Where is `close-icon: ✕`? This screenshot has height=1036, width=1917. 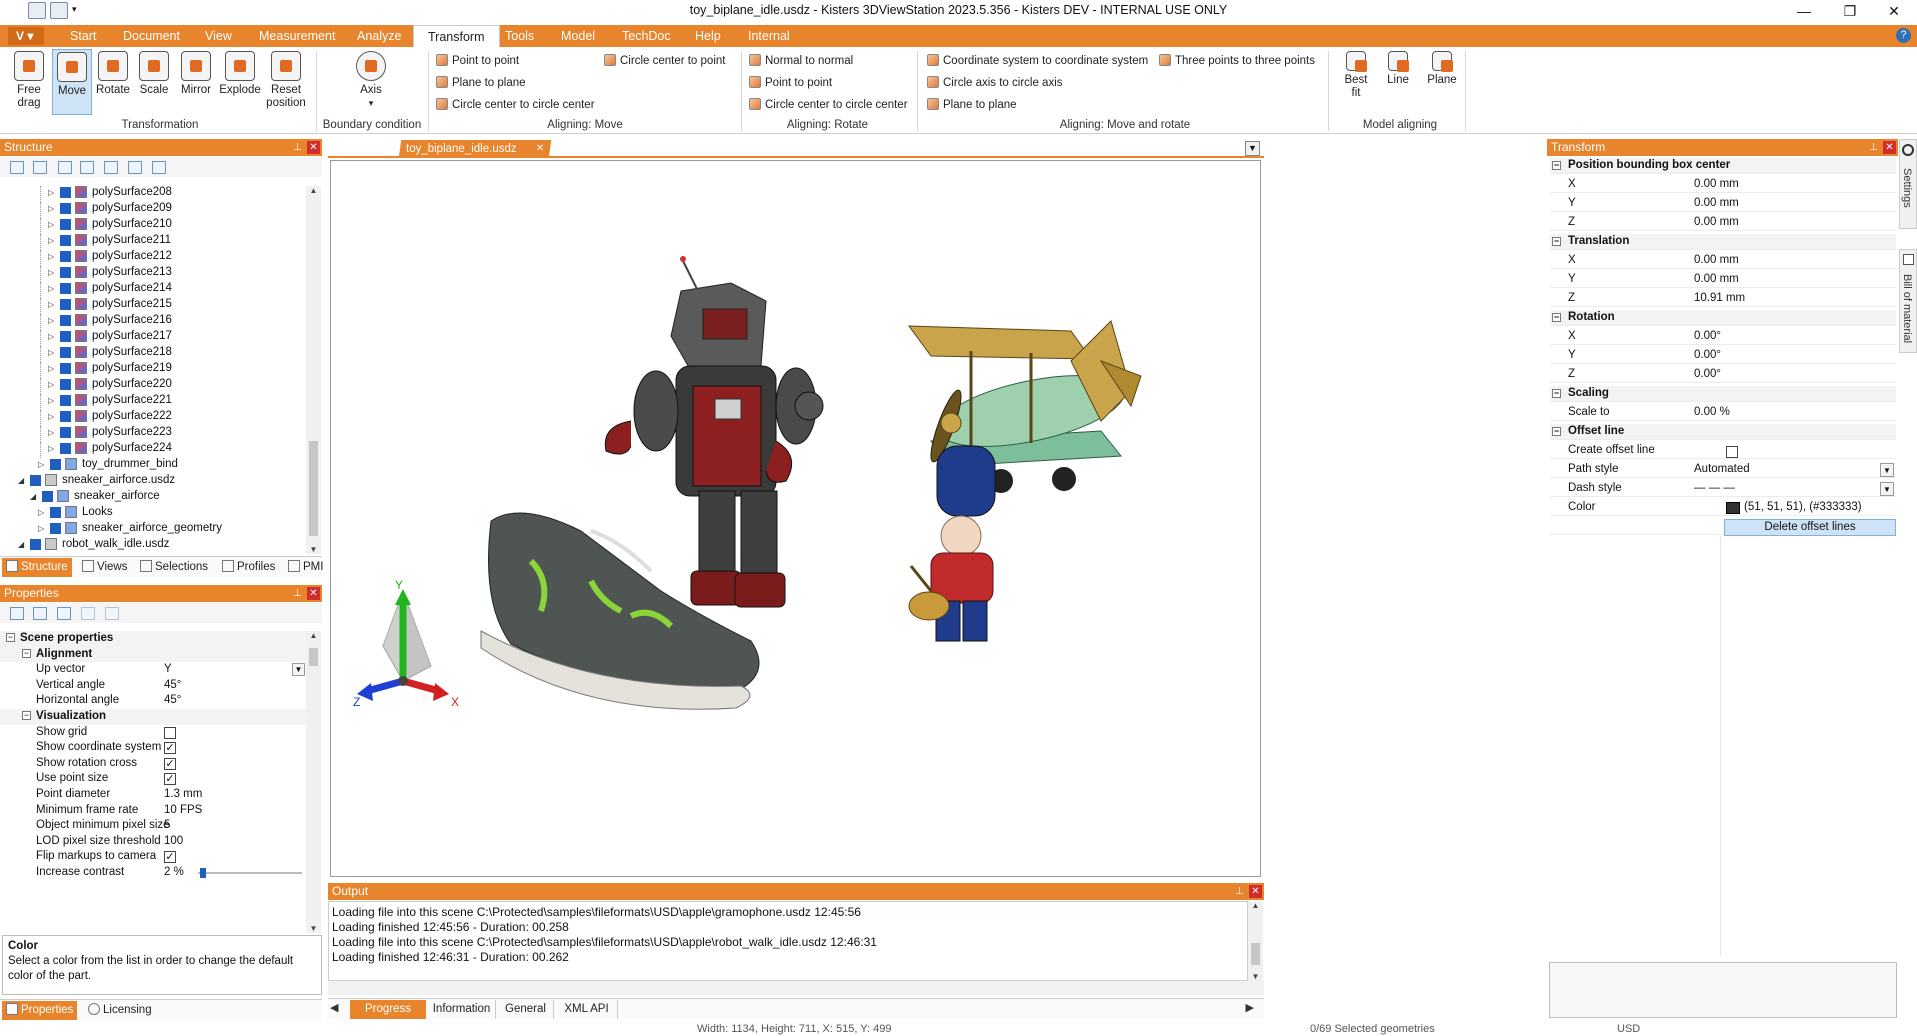 close-icon: ✕ is located at coordinates (1255, 891).